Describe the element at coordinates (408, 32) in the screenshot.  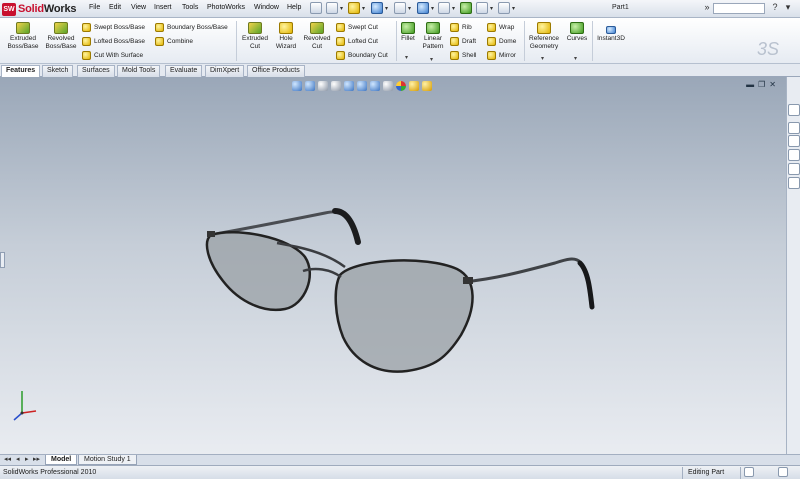
I see `fillet-button: Fillet` at that location.